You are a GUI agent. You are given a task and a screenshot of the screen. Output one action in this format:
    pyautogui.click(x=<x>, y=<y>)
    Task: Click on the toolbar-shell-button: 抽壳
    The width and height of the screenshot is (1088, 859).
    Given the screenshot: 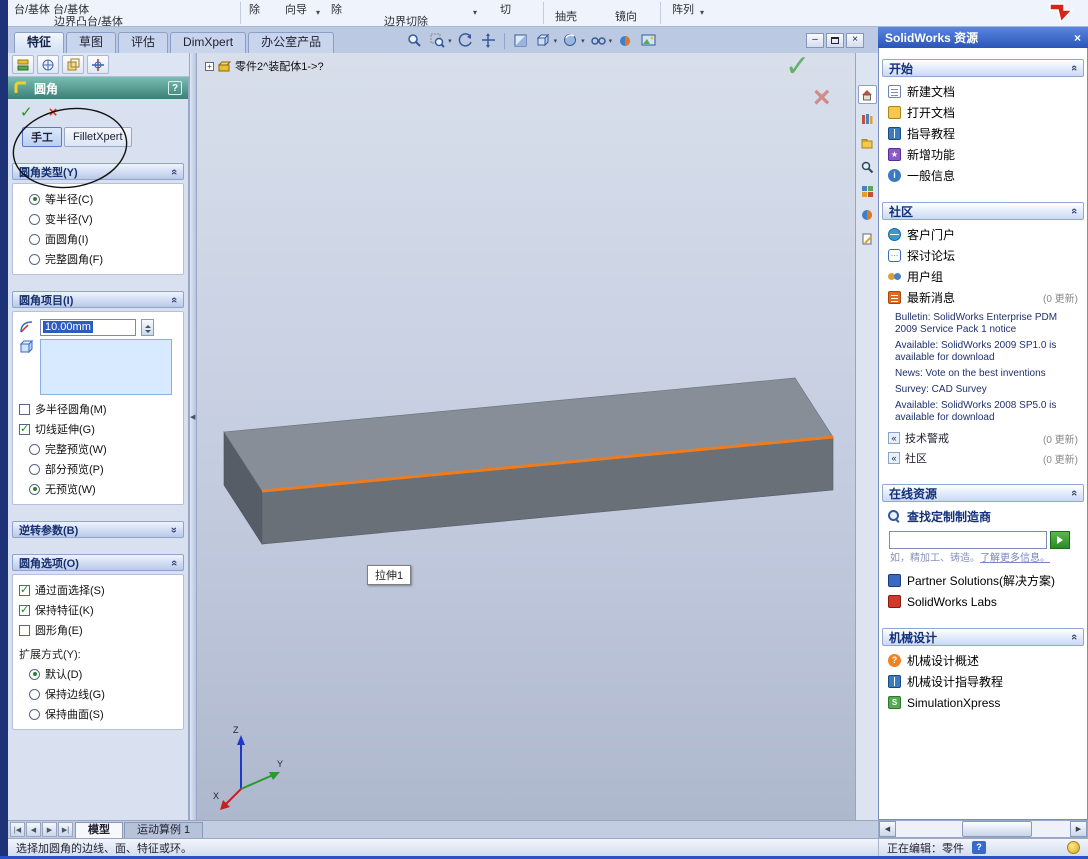 What is the action you would take?
    pyautogui.click(x=566, y=16)
    